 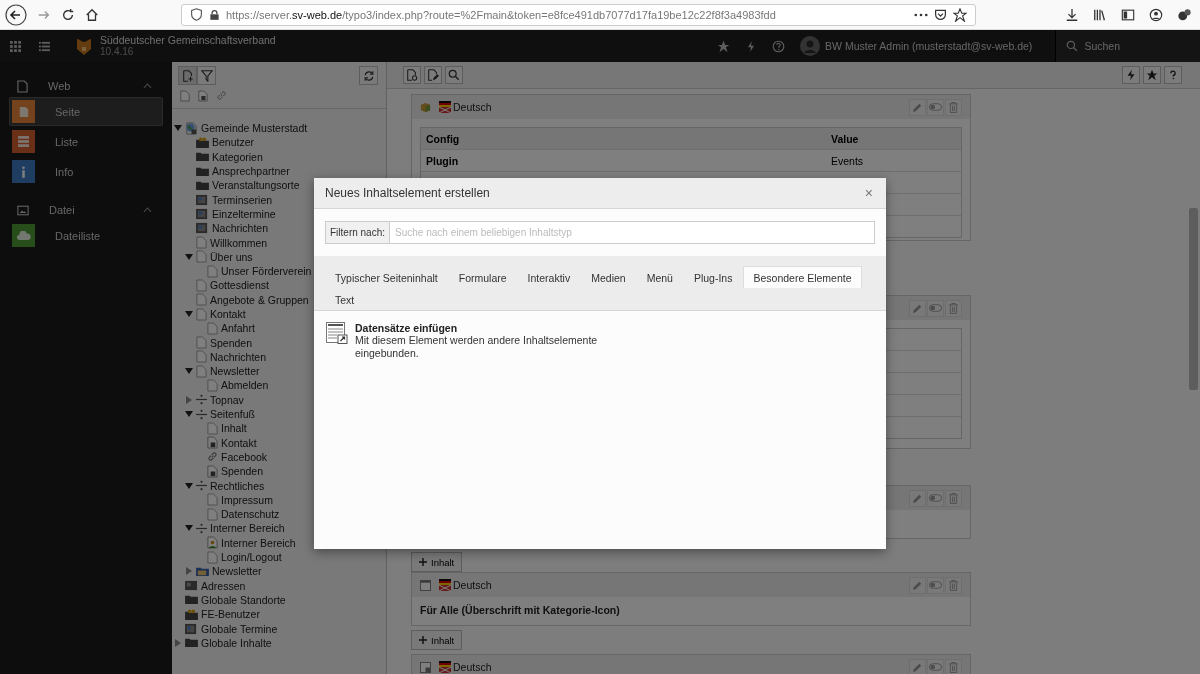 I want to click on reload-icon, so click(x=68, y=14).